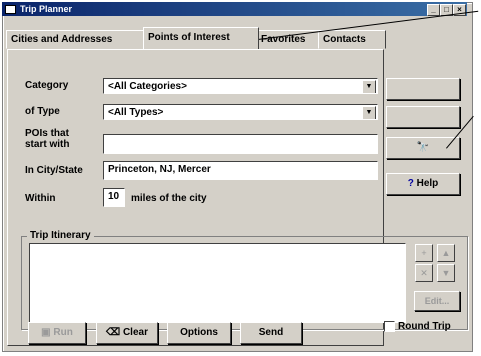 This screenshot has width=481, height=356. Describe the element at coordinates (127, 333) in the screenshot. I see `clear-button: ⌫ Clear` at that location.